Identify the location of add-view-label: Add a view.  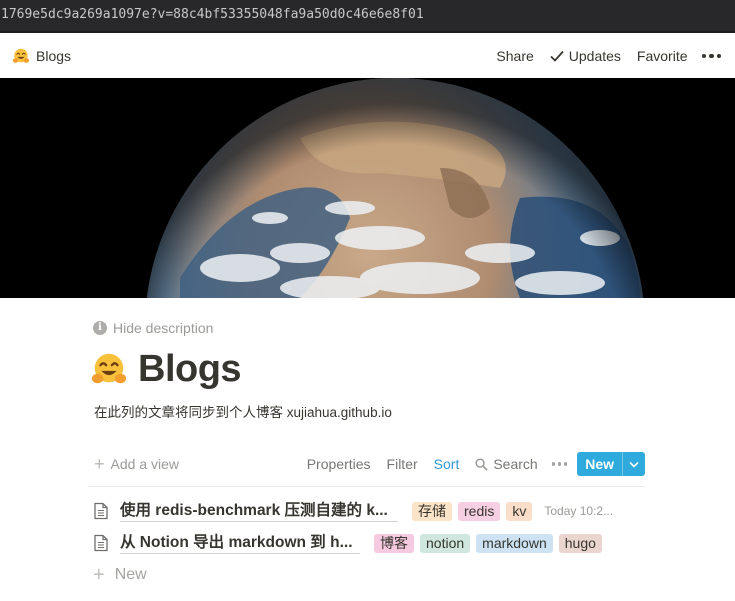
(144, 464).